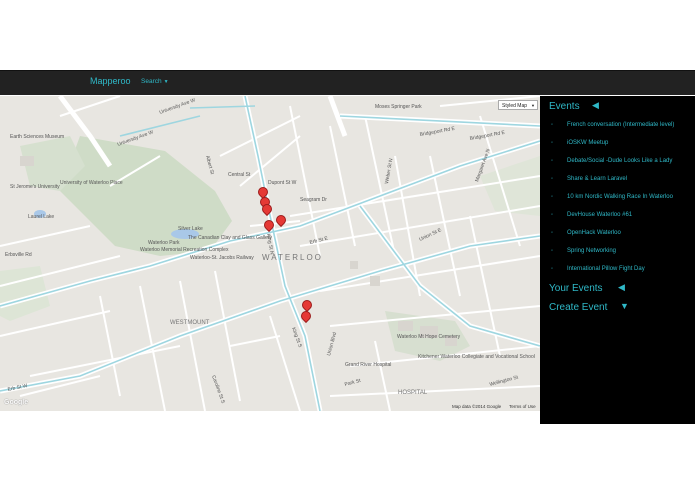  I want to click on map-label: HOSPITAL, so click(413, 393).